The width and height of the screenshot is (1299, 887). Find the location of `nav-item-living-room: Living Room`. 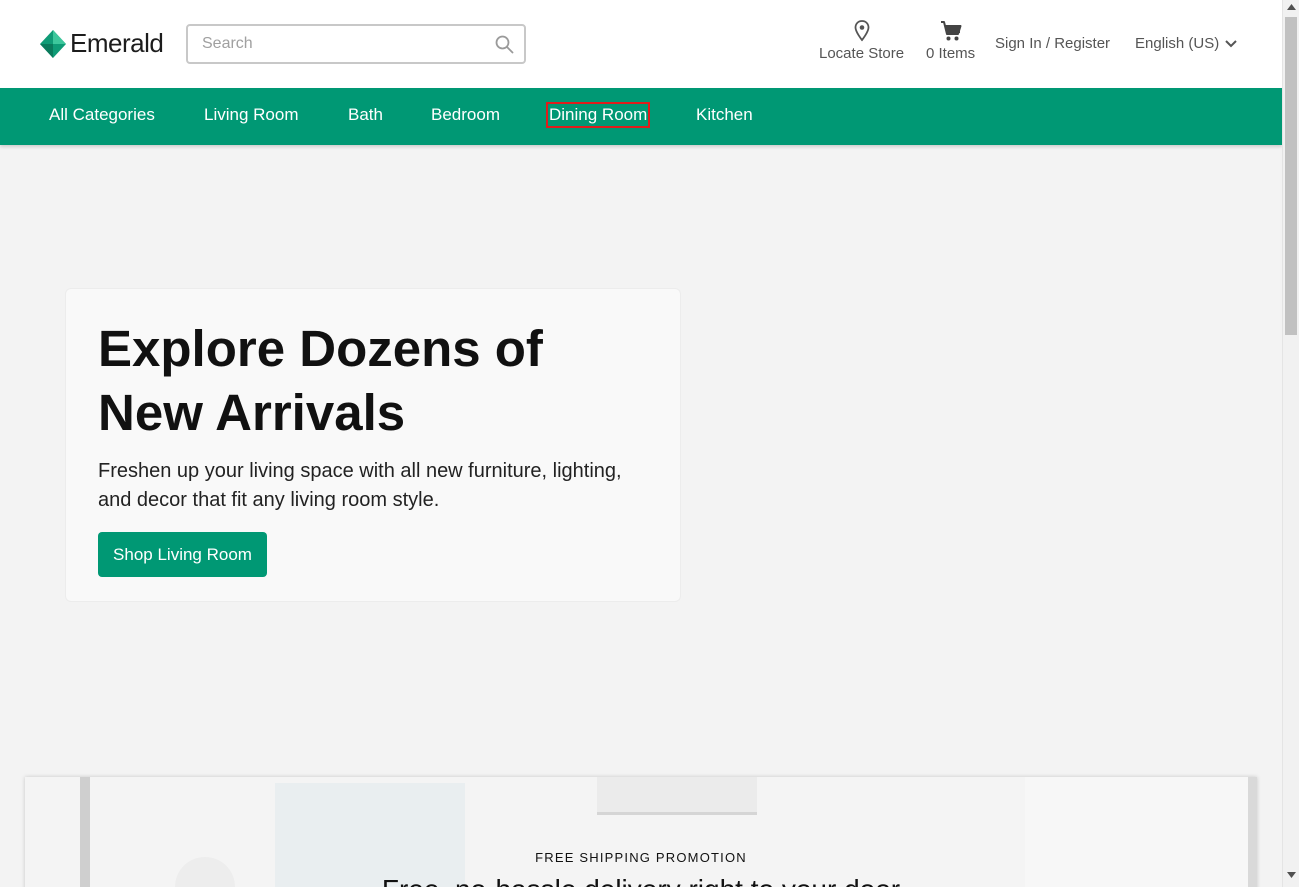

nav-item-living-room: Living Room is located at coordinates (251, 115).